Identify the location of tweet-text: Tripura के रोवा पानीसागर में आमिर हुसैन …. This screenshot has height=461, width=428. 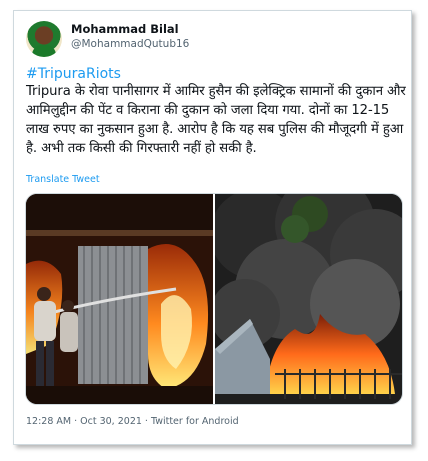
(216, 120).